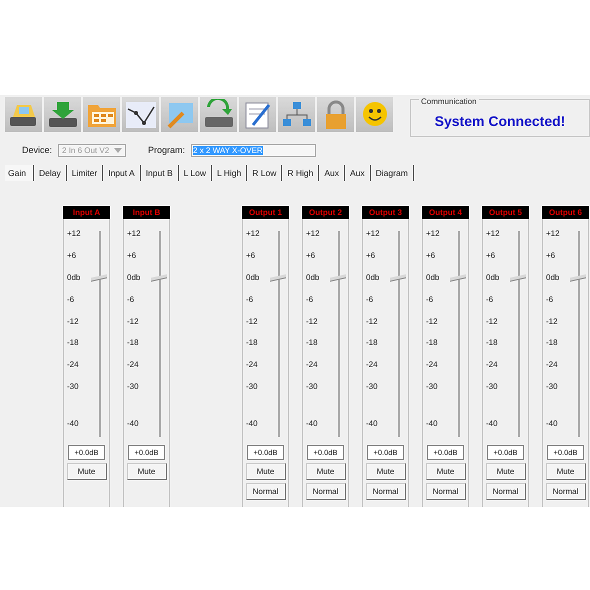  What do you see at coordinates (301, 173) in the screenshot?
I see `tab: R High` at bounding box center [301, 173].